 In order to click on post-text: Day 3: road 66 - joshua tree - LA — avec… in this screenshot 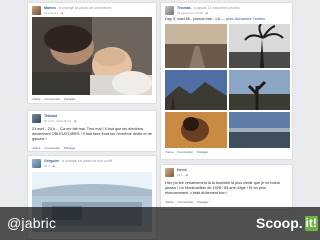, I will do `click(226, 20)`.